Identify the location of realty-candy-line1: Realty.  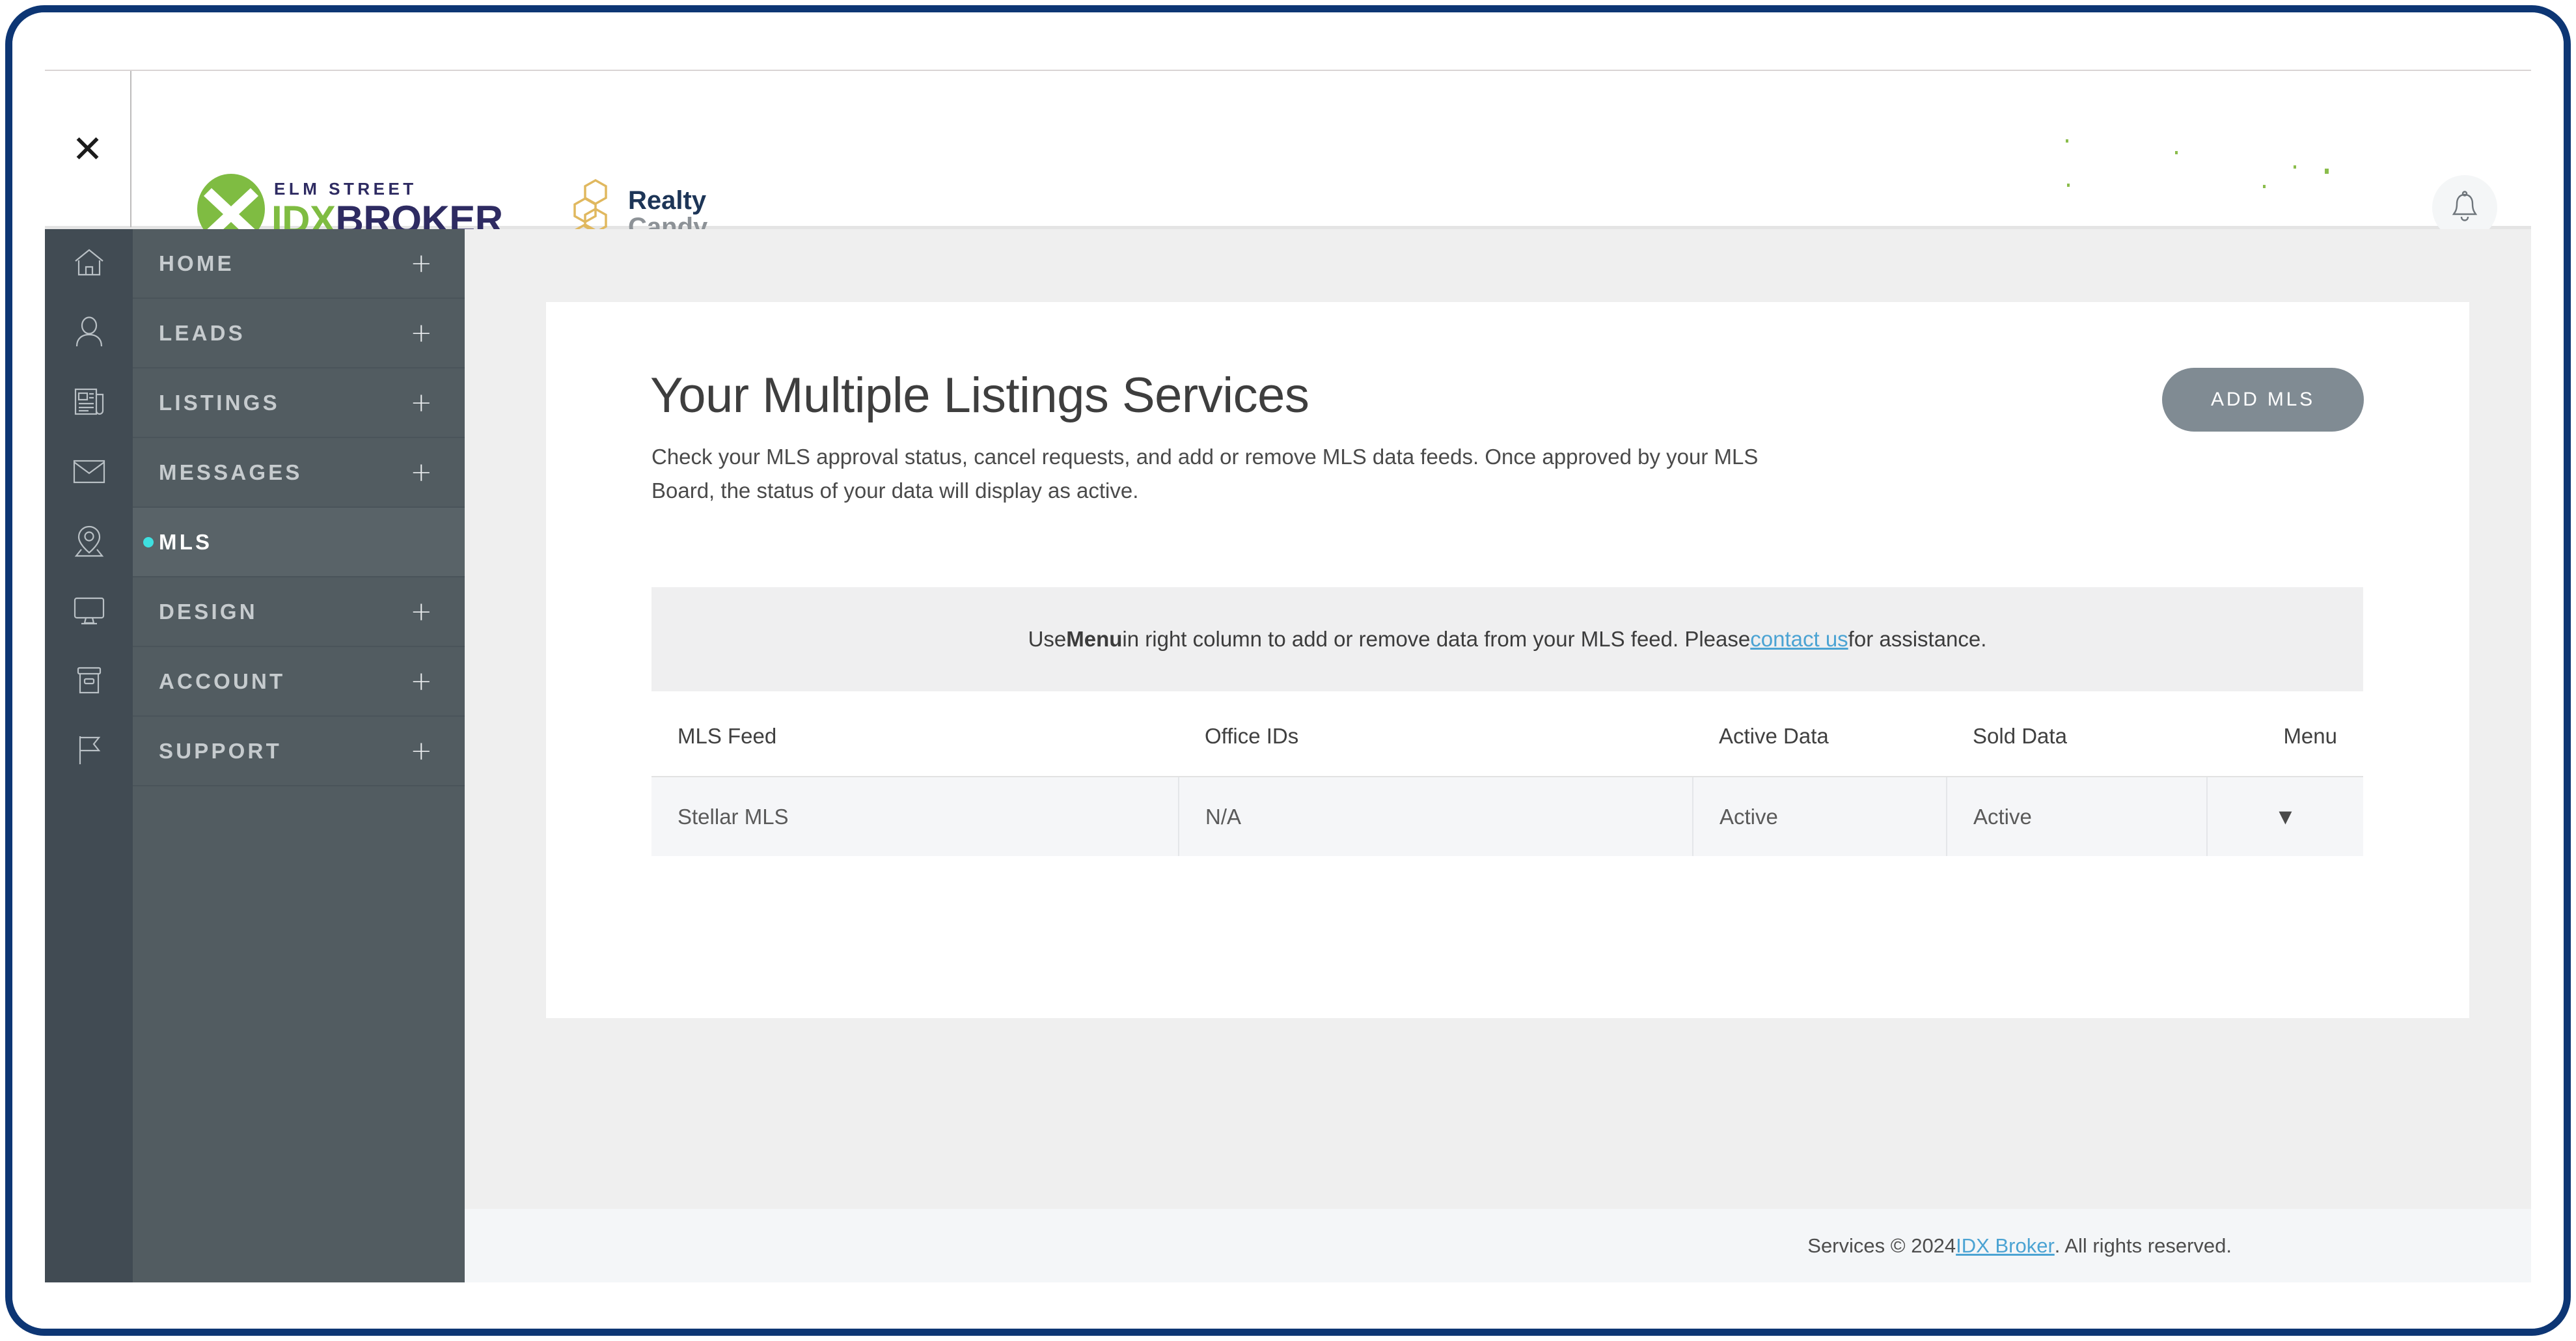
(667, 200).